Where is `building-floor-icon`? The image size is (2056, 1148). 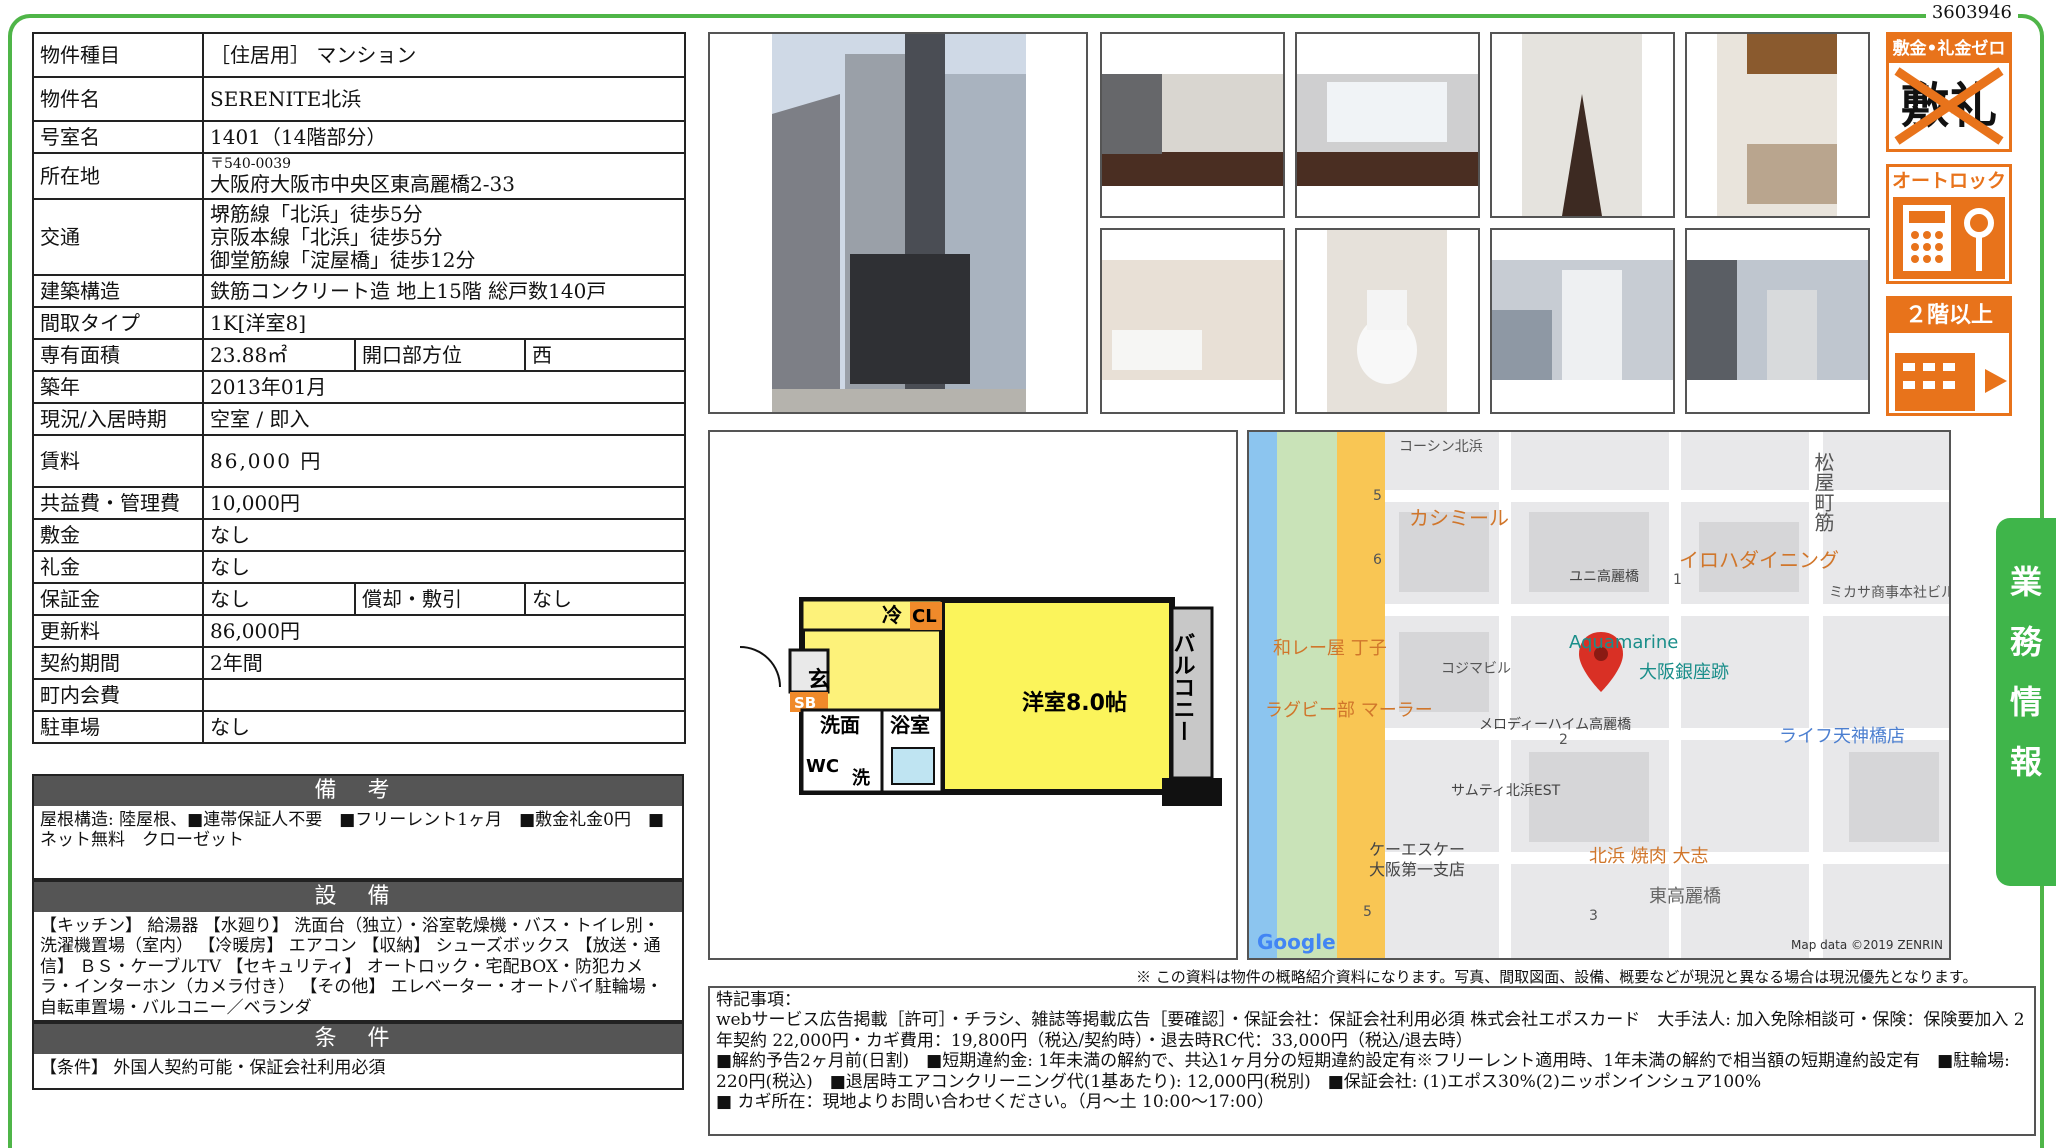
building-floor-icon is located at coordinates (1951, 382).